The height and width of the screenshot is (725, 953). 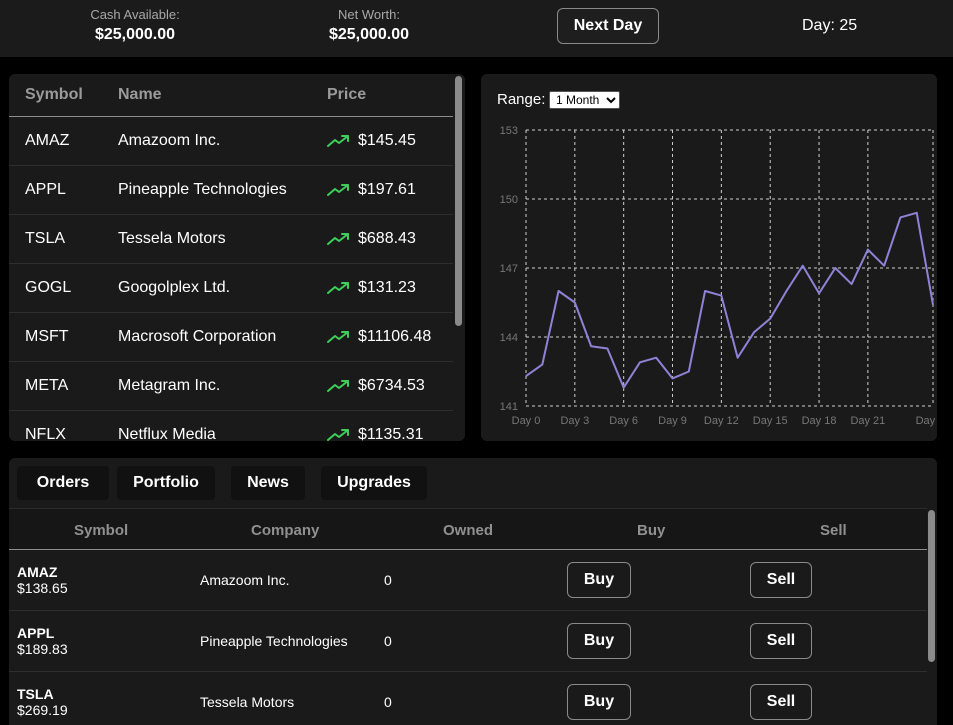 What do you see at coordinates (172, 238) in the screenshot?
I see `stock-name: Tessela Motors` at bounding box center [172, 238].